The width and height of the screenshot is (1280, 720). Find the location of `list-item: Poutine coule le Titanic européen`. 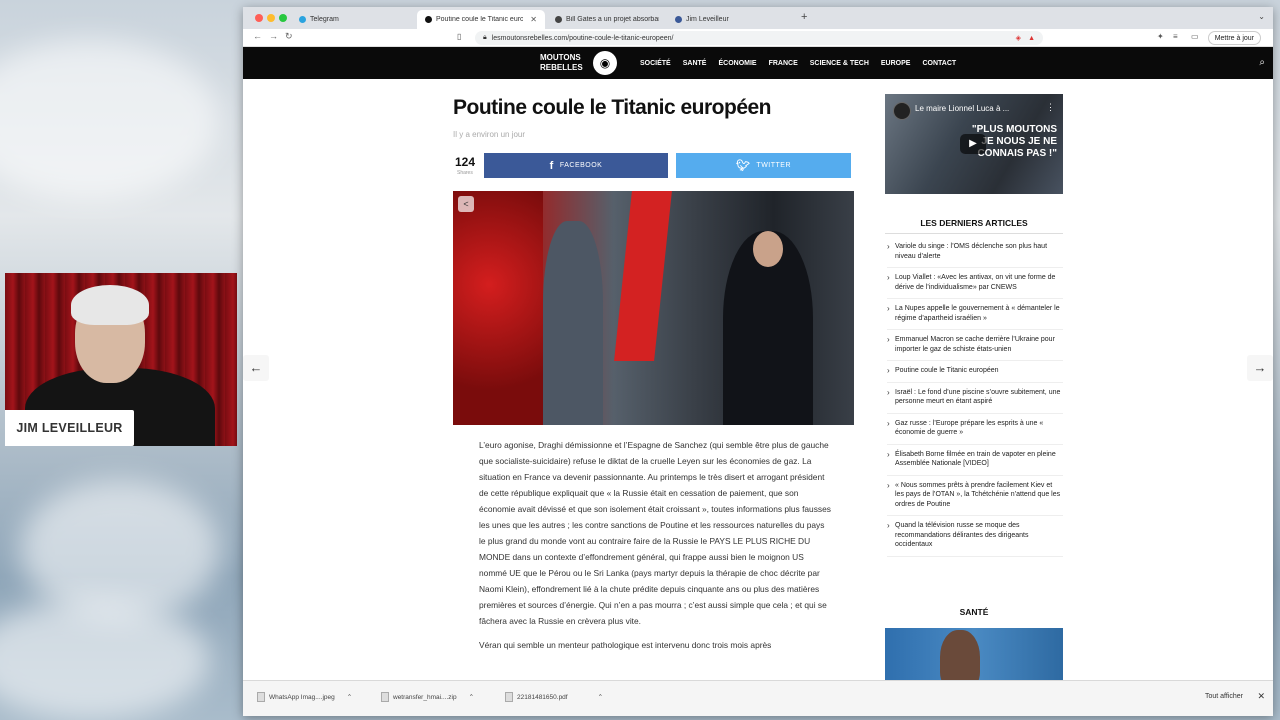

list-item: Poutine coule le Titanic européen is located at coordinates (975, 374).